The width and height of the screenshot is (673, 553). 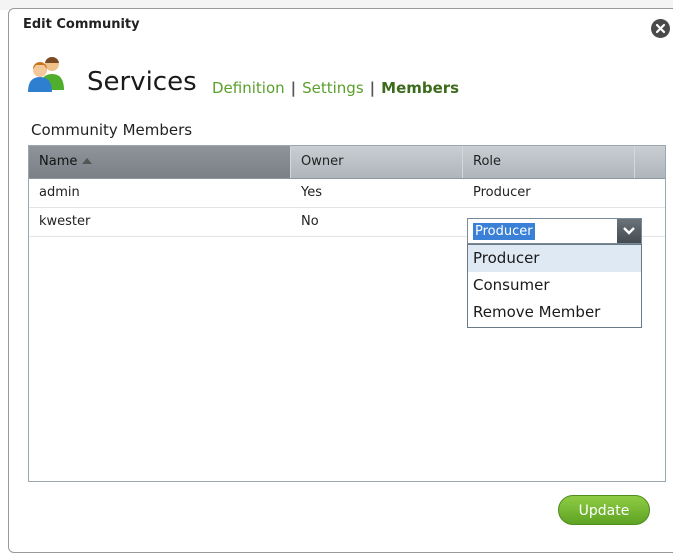 I want to click on chevron-down-icon, so click(x=629, y=231).